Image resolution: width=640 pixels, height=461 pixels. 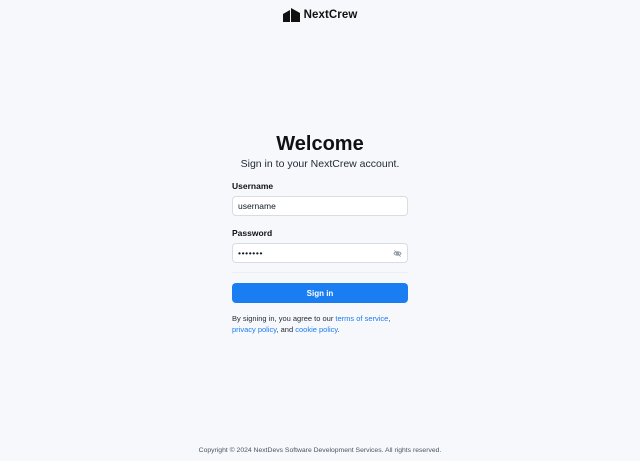 I want to click on legal-separator-2: , and, so click(x=286, y=329).